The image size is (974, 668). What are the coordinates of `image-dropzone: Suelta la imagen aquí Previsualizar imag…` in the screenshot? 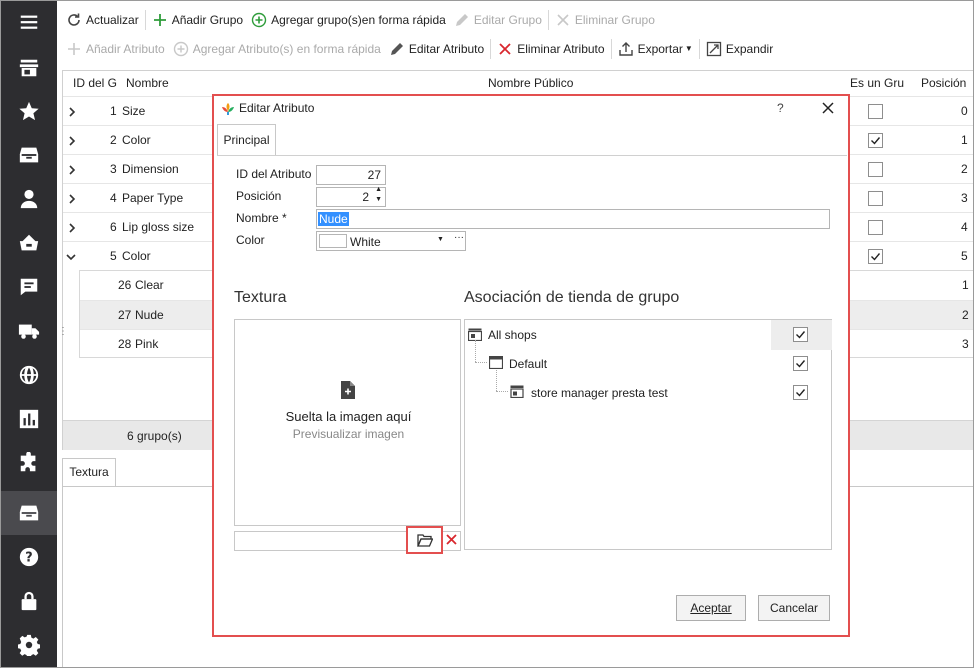 It's located at (347, 422).